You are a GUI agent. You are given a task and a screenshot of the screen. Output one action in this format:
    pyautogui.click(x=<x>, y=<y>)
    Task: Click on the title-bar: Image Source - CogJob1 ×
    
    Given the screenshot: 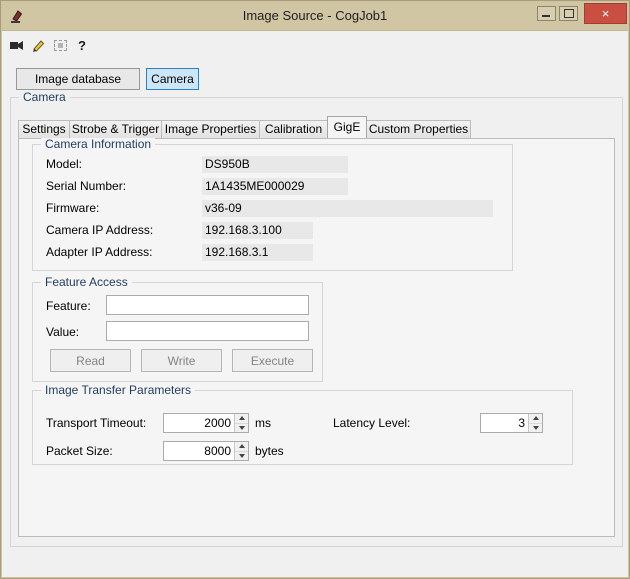 What is the action you would take?
    pyautogui.click(x=315, y=16)
    